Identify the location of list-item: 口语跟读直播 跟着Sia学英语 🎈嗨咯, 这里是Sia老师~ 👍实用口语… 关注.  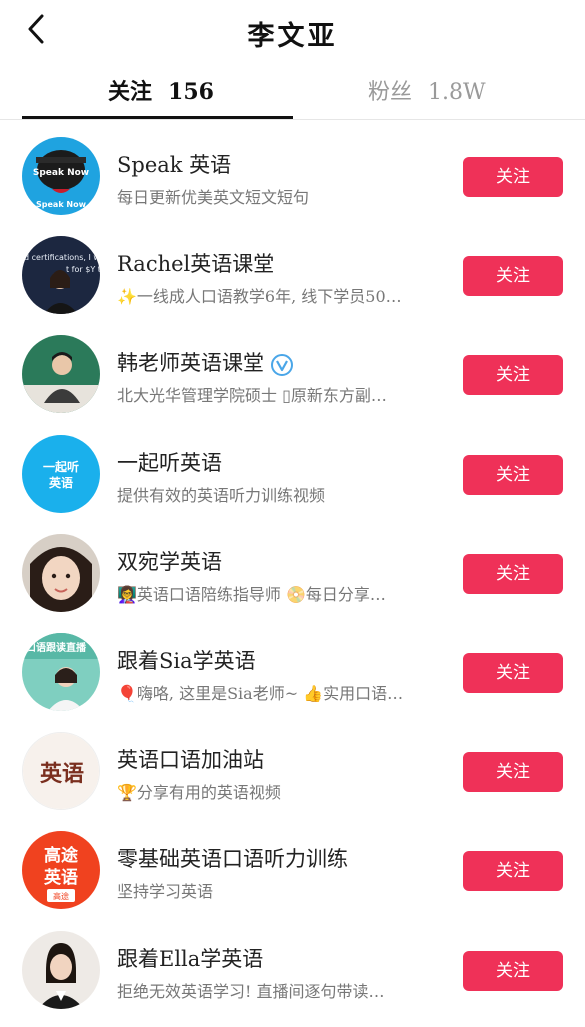
(292, 666).